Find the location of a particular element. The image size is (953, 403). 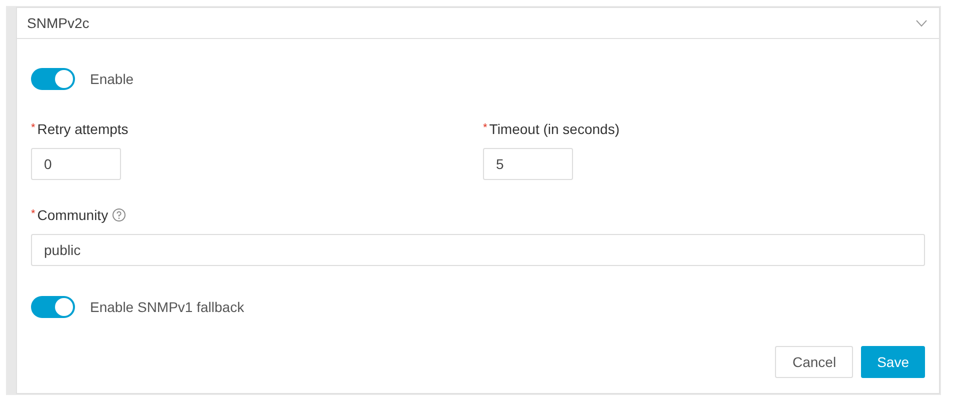

toggle-label: Enable SNMPv1 fallback is located at coordinates (167, 307).